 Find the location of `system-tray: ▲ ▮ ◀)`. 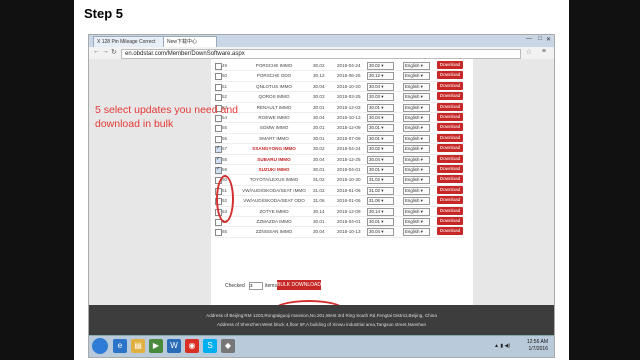

system-tray: ▲ ▮ ◀) is located at coordinates (502, 346).